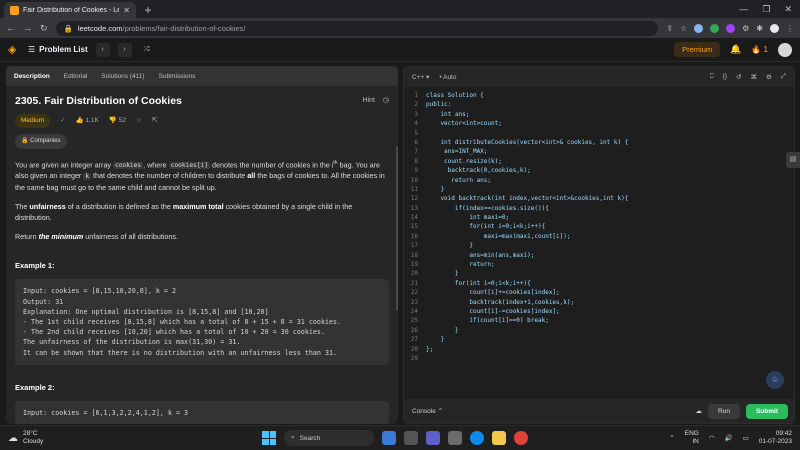 The image size is (800, 450). I want to click on code-line: 7 ans=INT_MAX;, so click(599, 151).